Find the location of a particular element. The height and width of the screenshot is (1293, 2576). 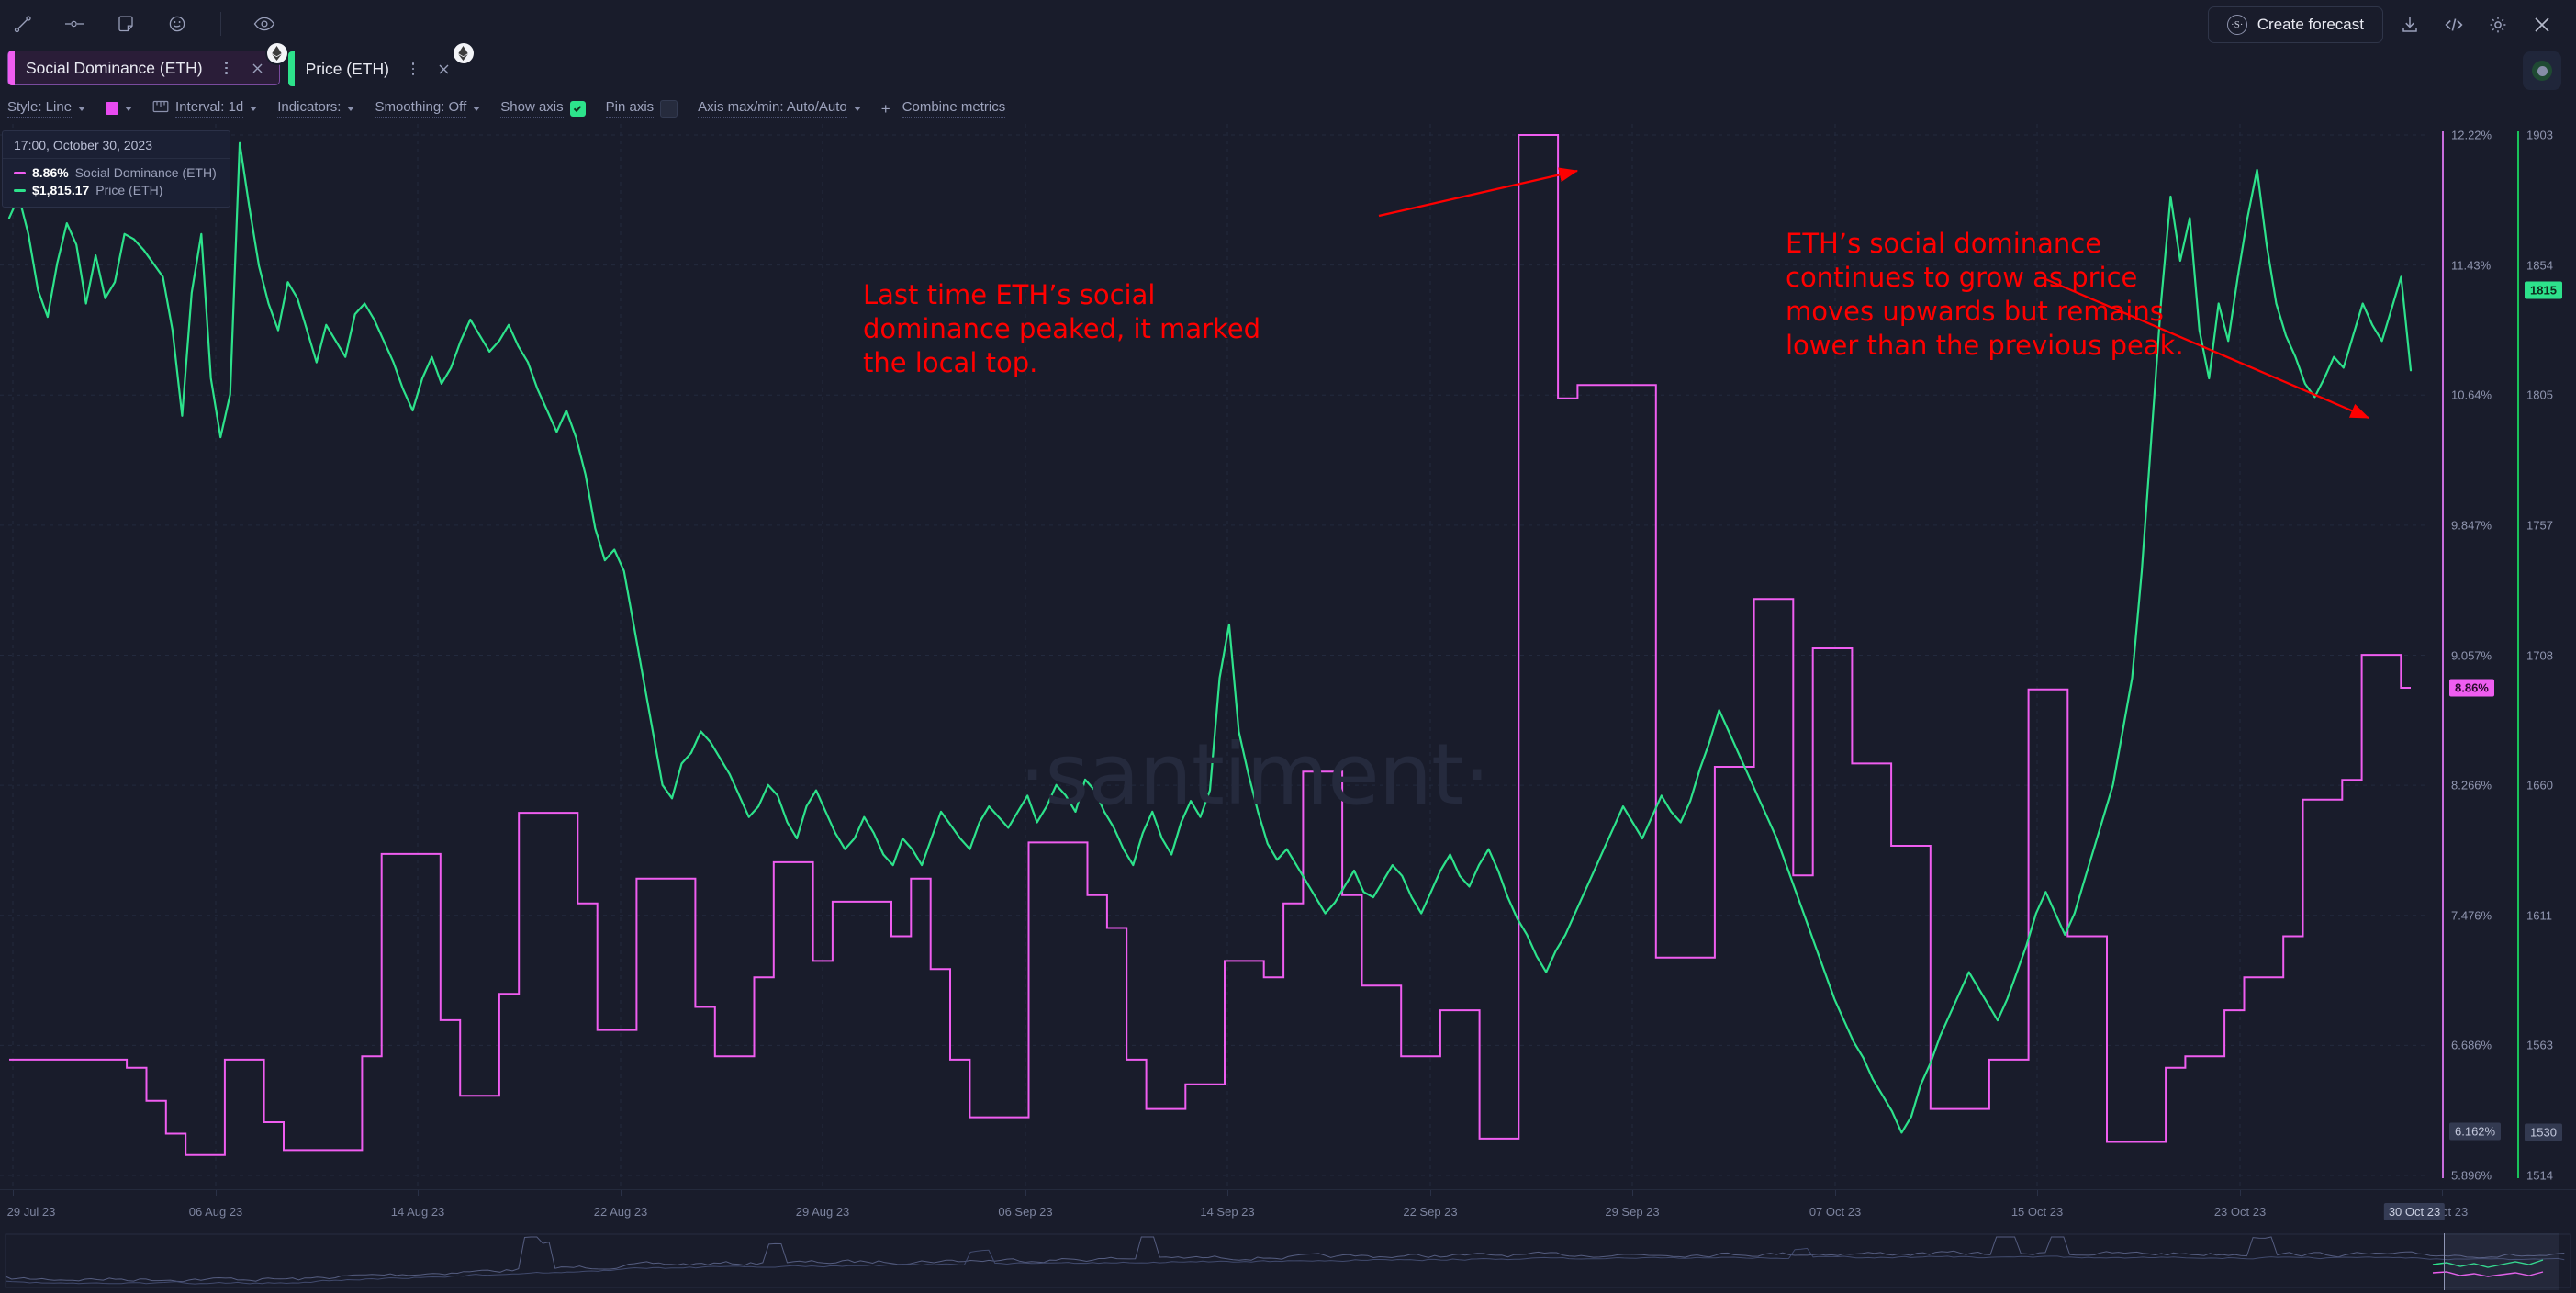

style-select: Style: Line is located at coordinates (52, 108).